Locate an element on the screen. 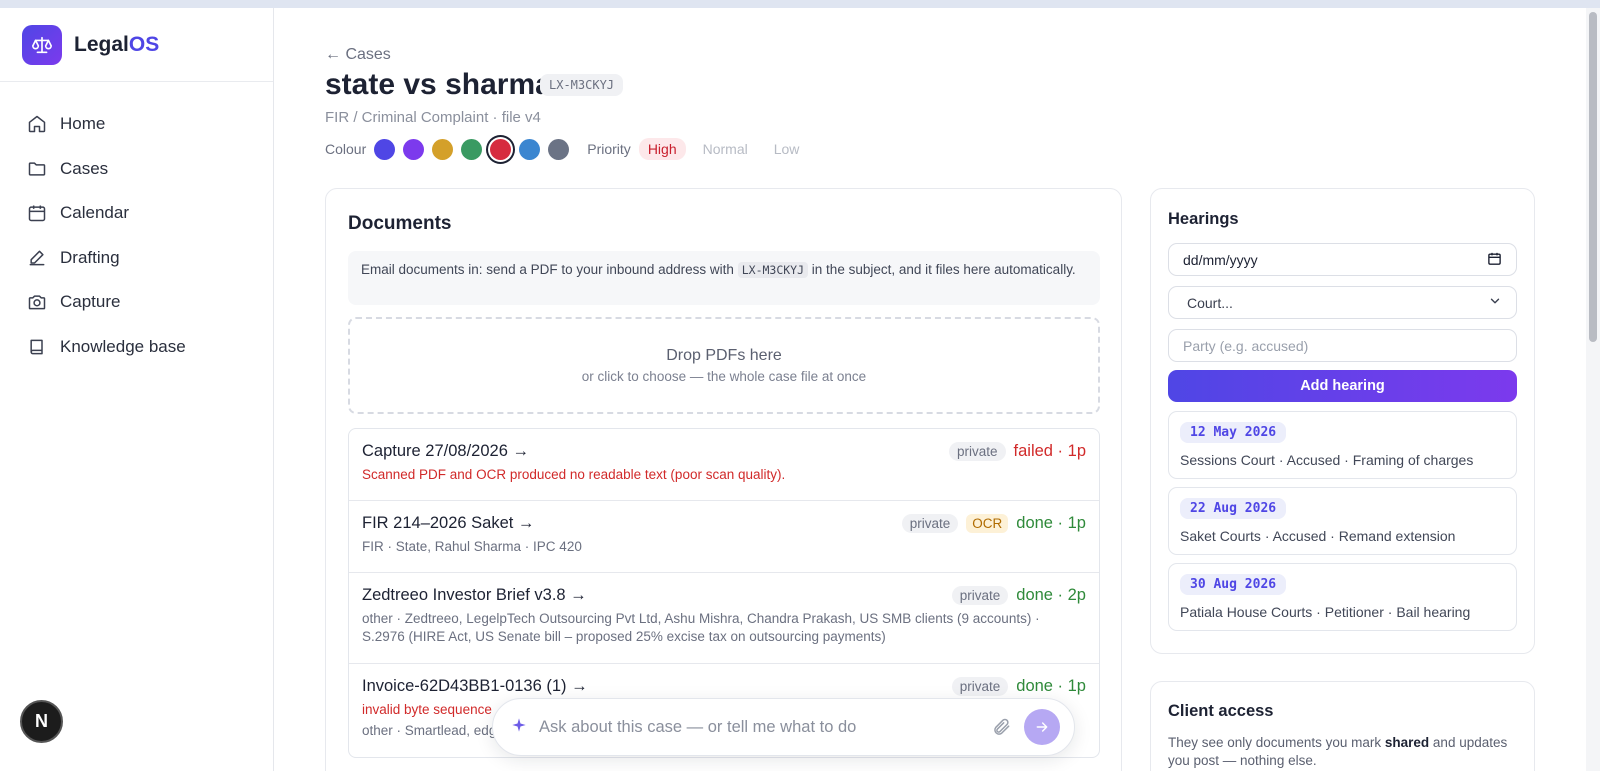 Image resolution: width=1600 pixels, height=771 pixels. sidebar-item-label: Capture is located at coordinates (90, 302).